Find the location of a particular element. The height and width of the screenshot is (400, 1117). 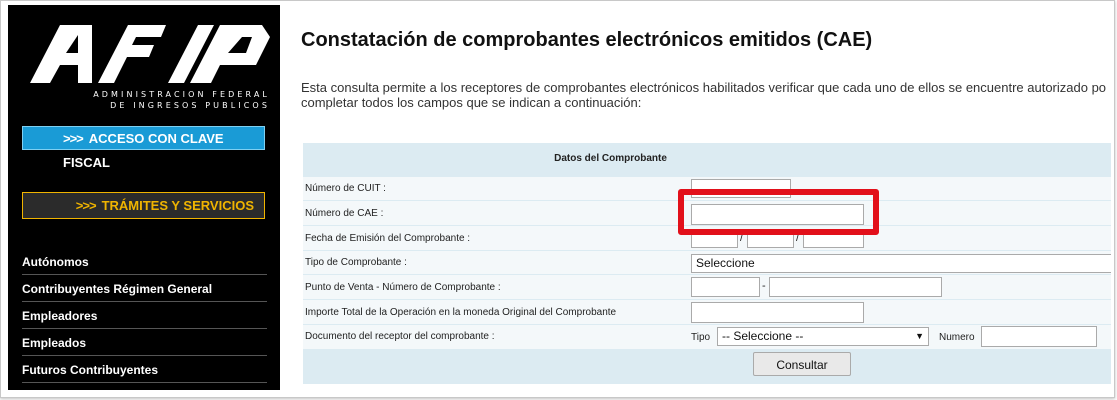

punto-venta-label: Punto de Venta - Número de Comprobante : is located at coordinates (403, 287).